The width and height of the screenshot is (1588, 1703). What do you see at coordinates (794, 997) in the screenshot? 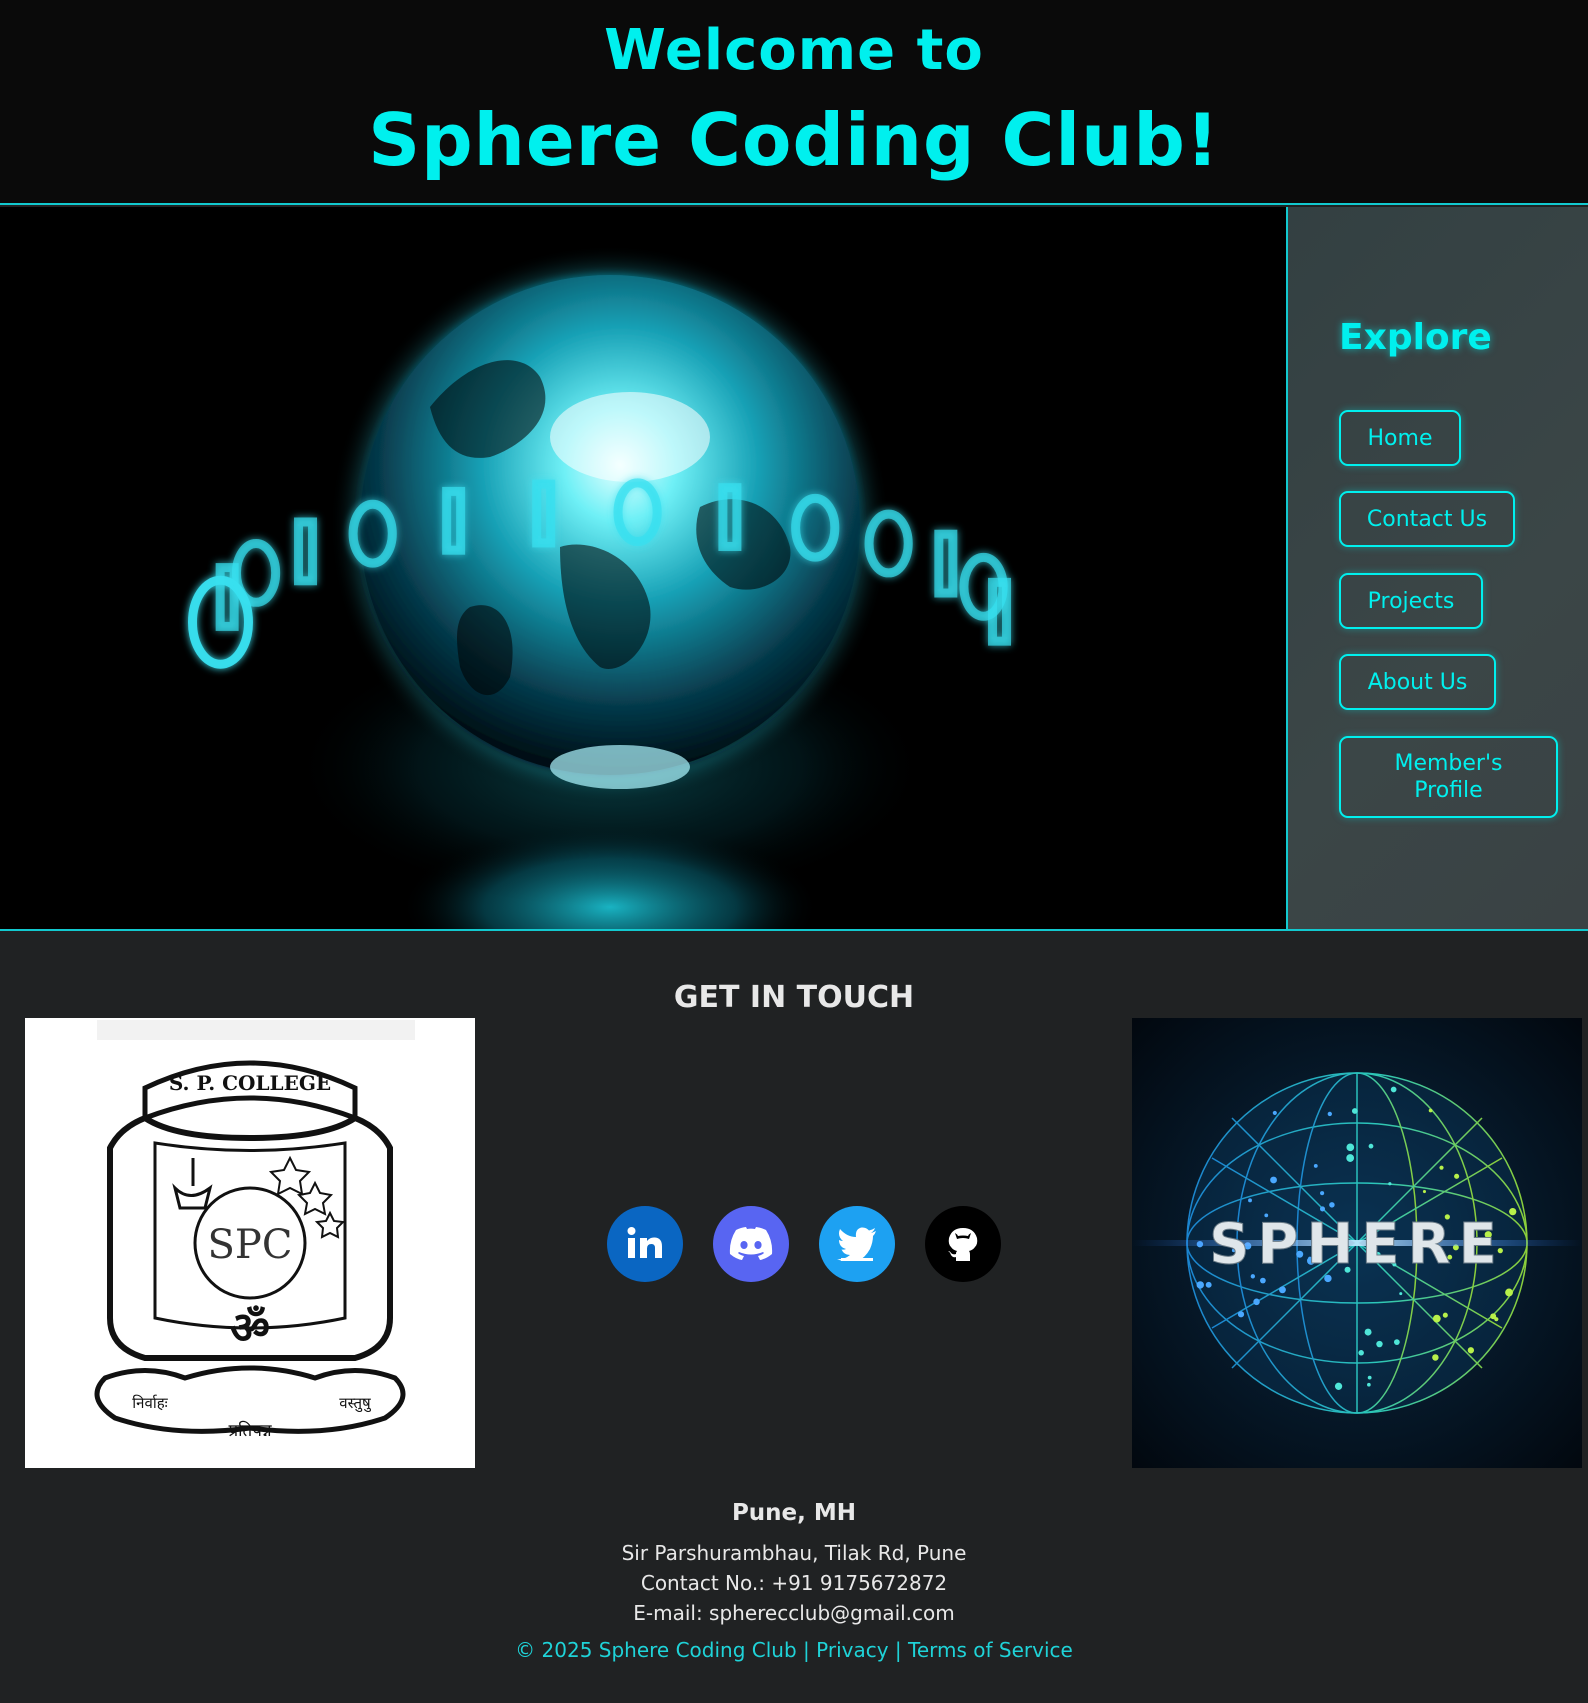
I see `get-in-touch-heading: GET IN TOUCH` at bounding box center [794, 997].